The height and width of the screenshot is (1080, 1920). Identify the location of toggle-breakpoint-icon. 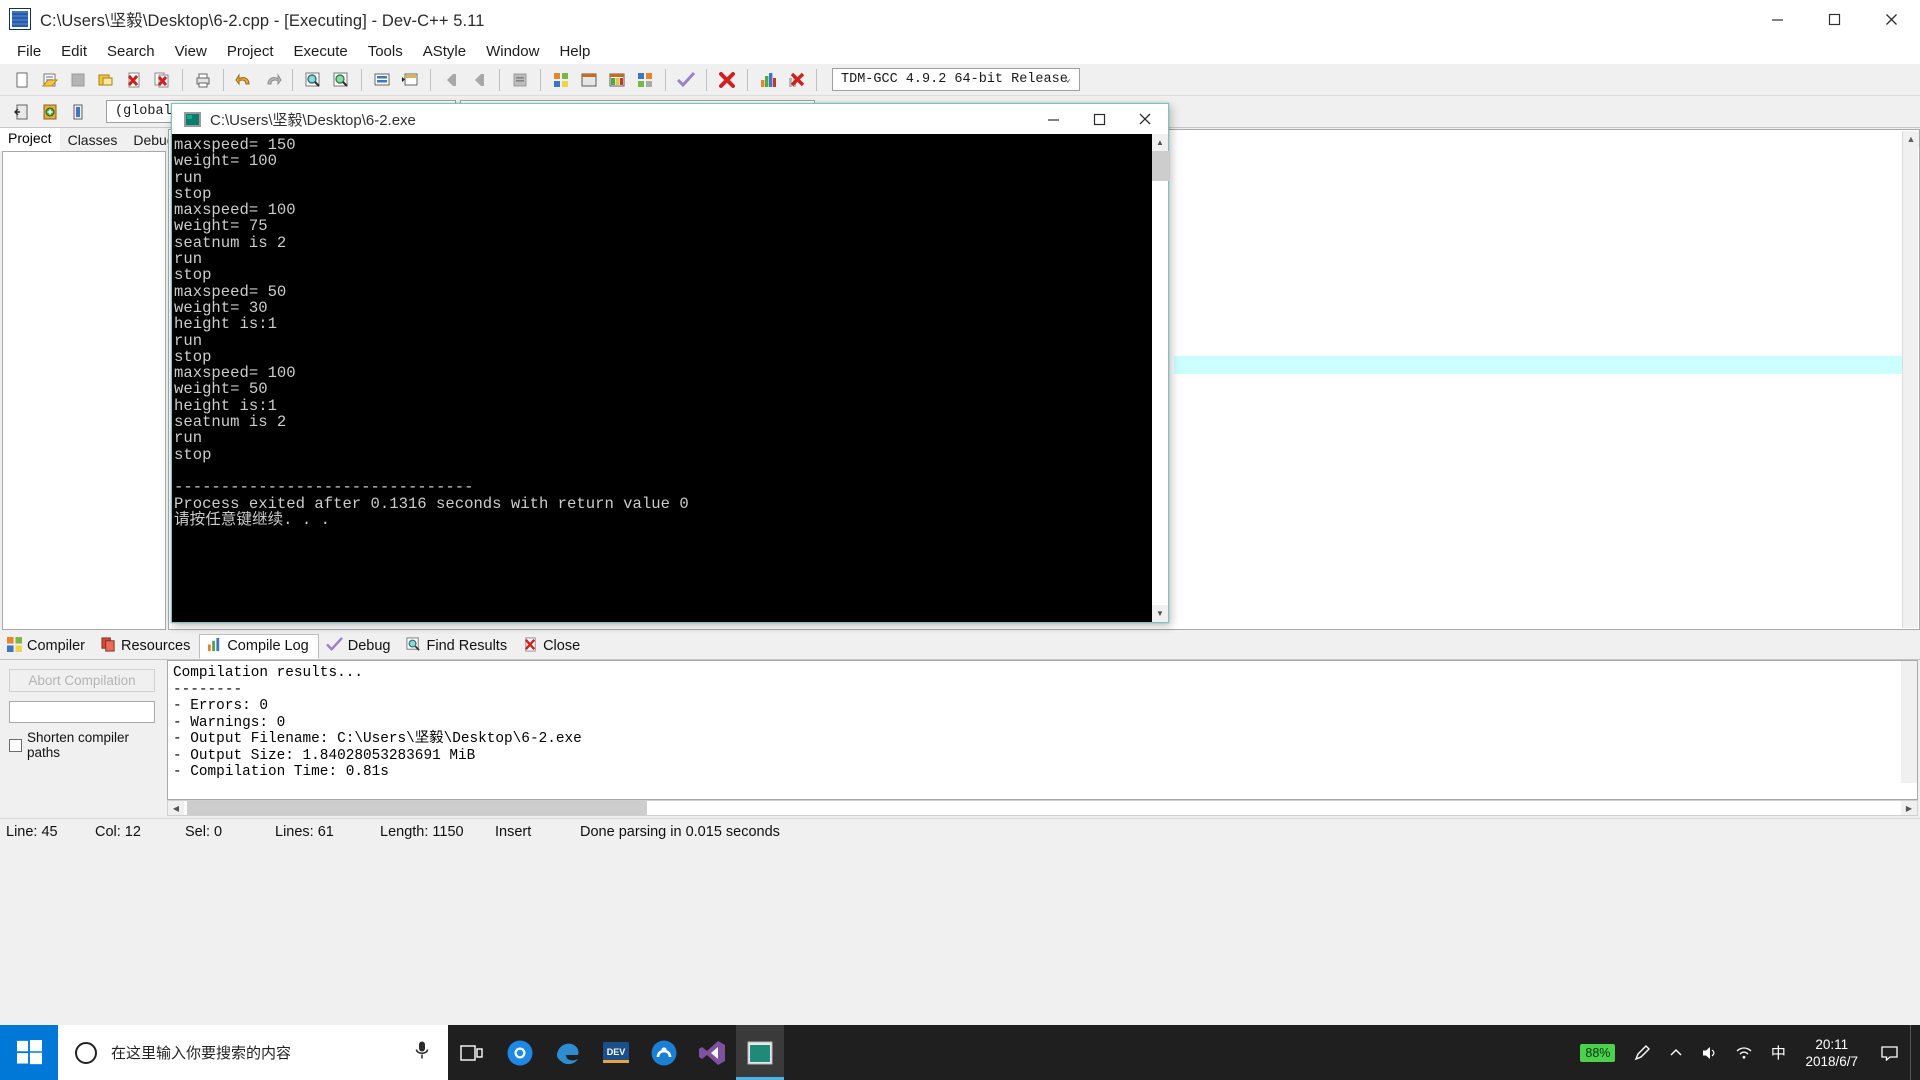
(520, 80).